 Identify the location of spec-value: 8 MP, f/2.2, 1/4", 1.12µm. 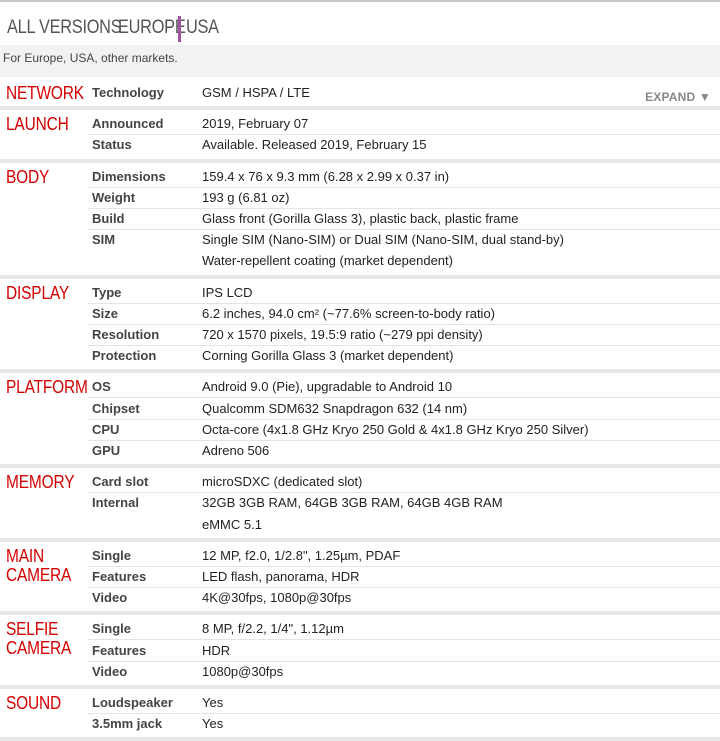
(273, 629).